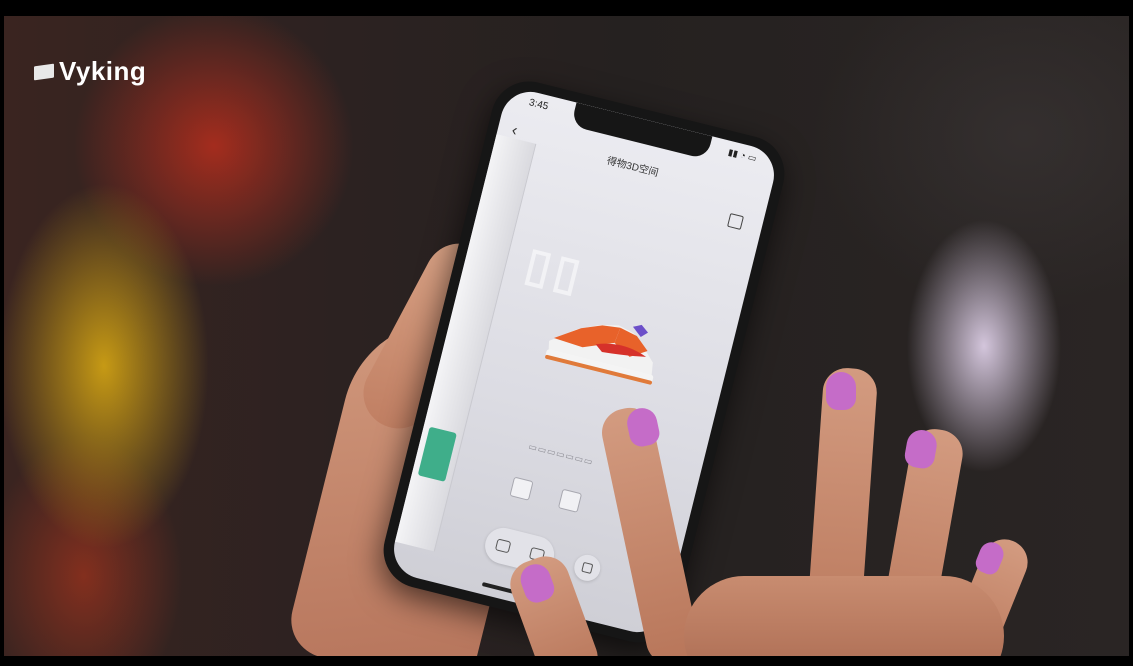  I want to click on status-time: 3:45, so click(538, 105).